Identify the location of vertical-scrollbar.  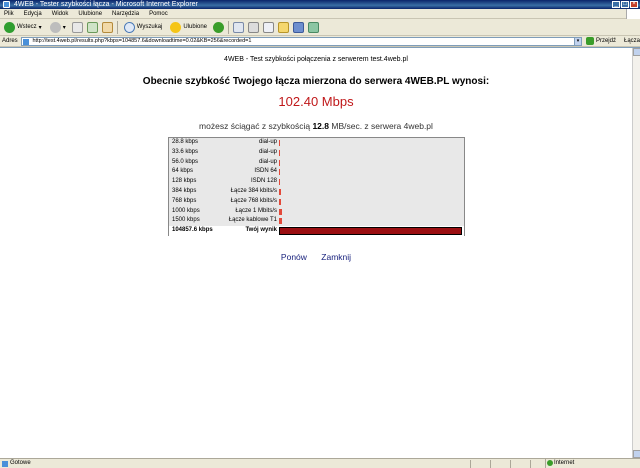
(636, 253).